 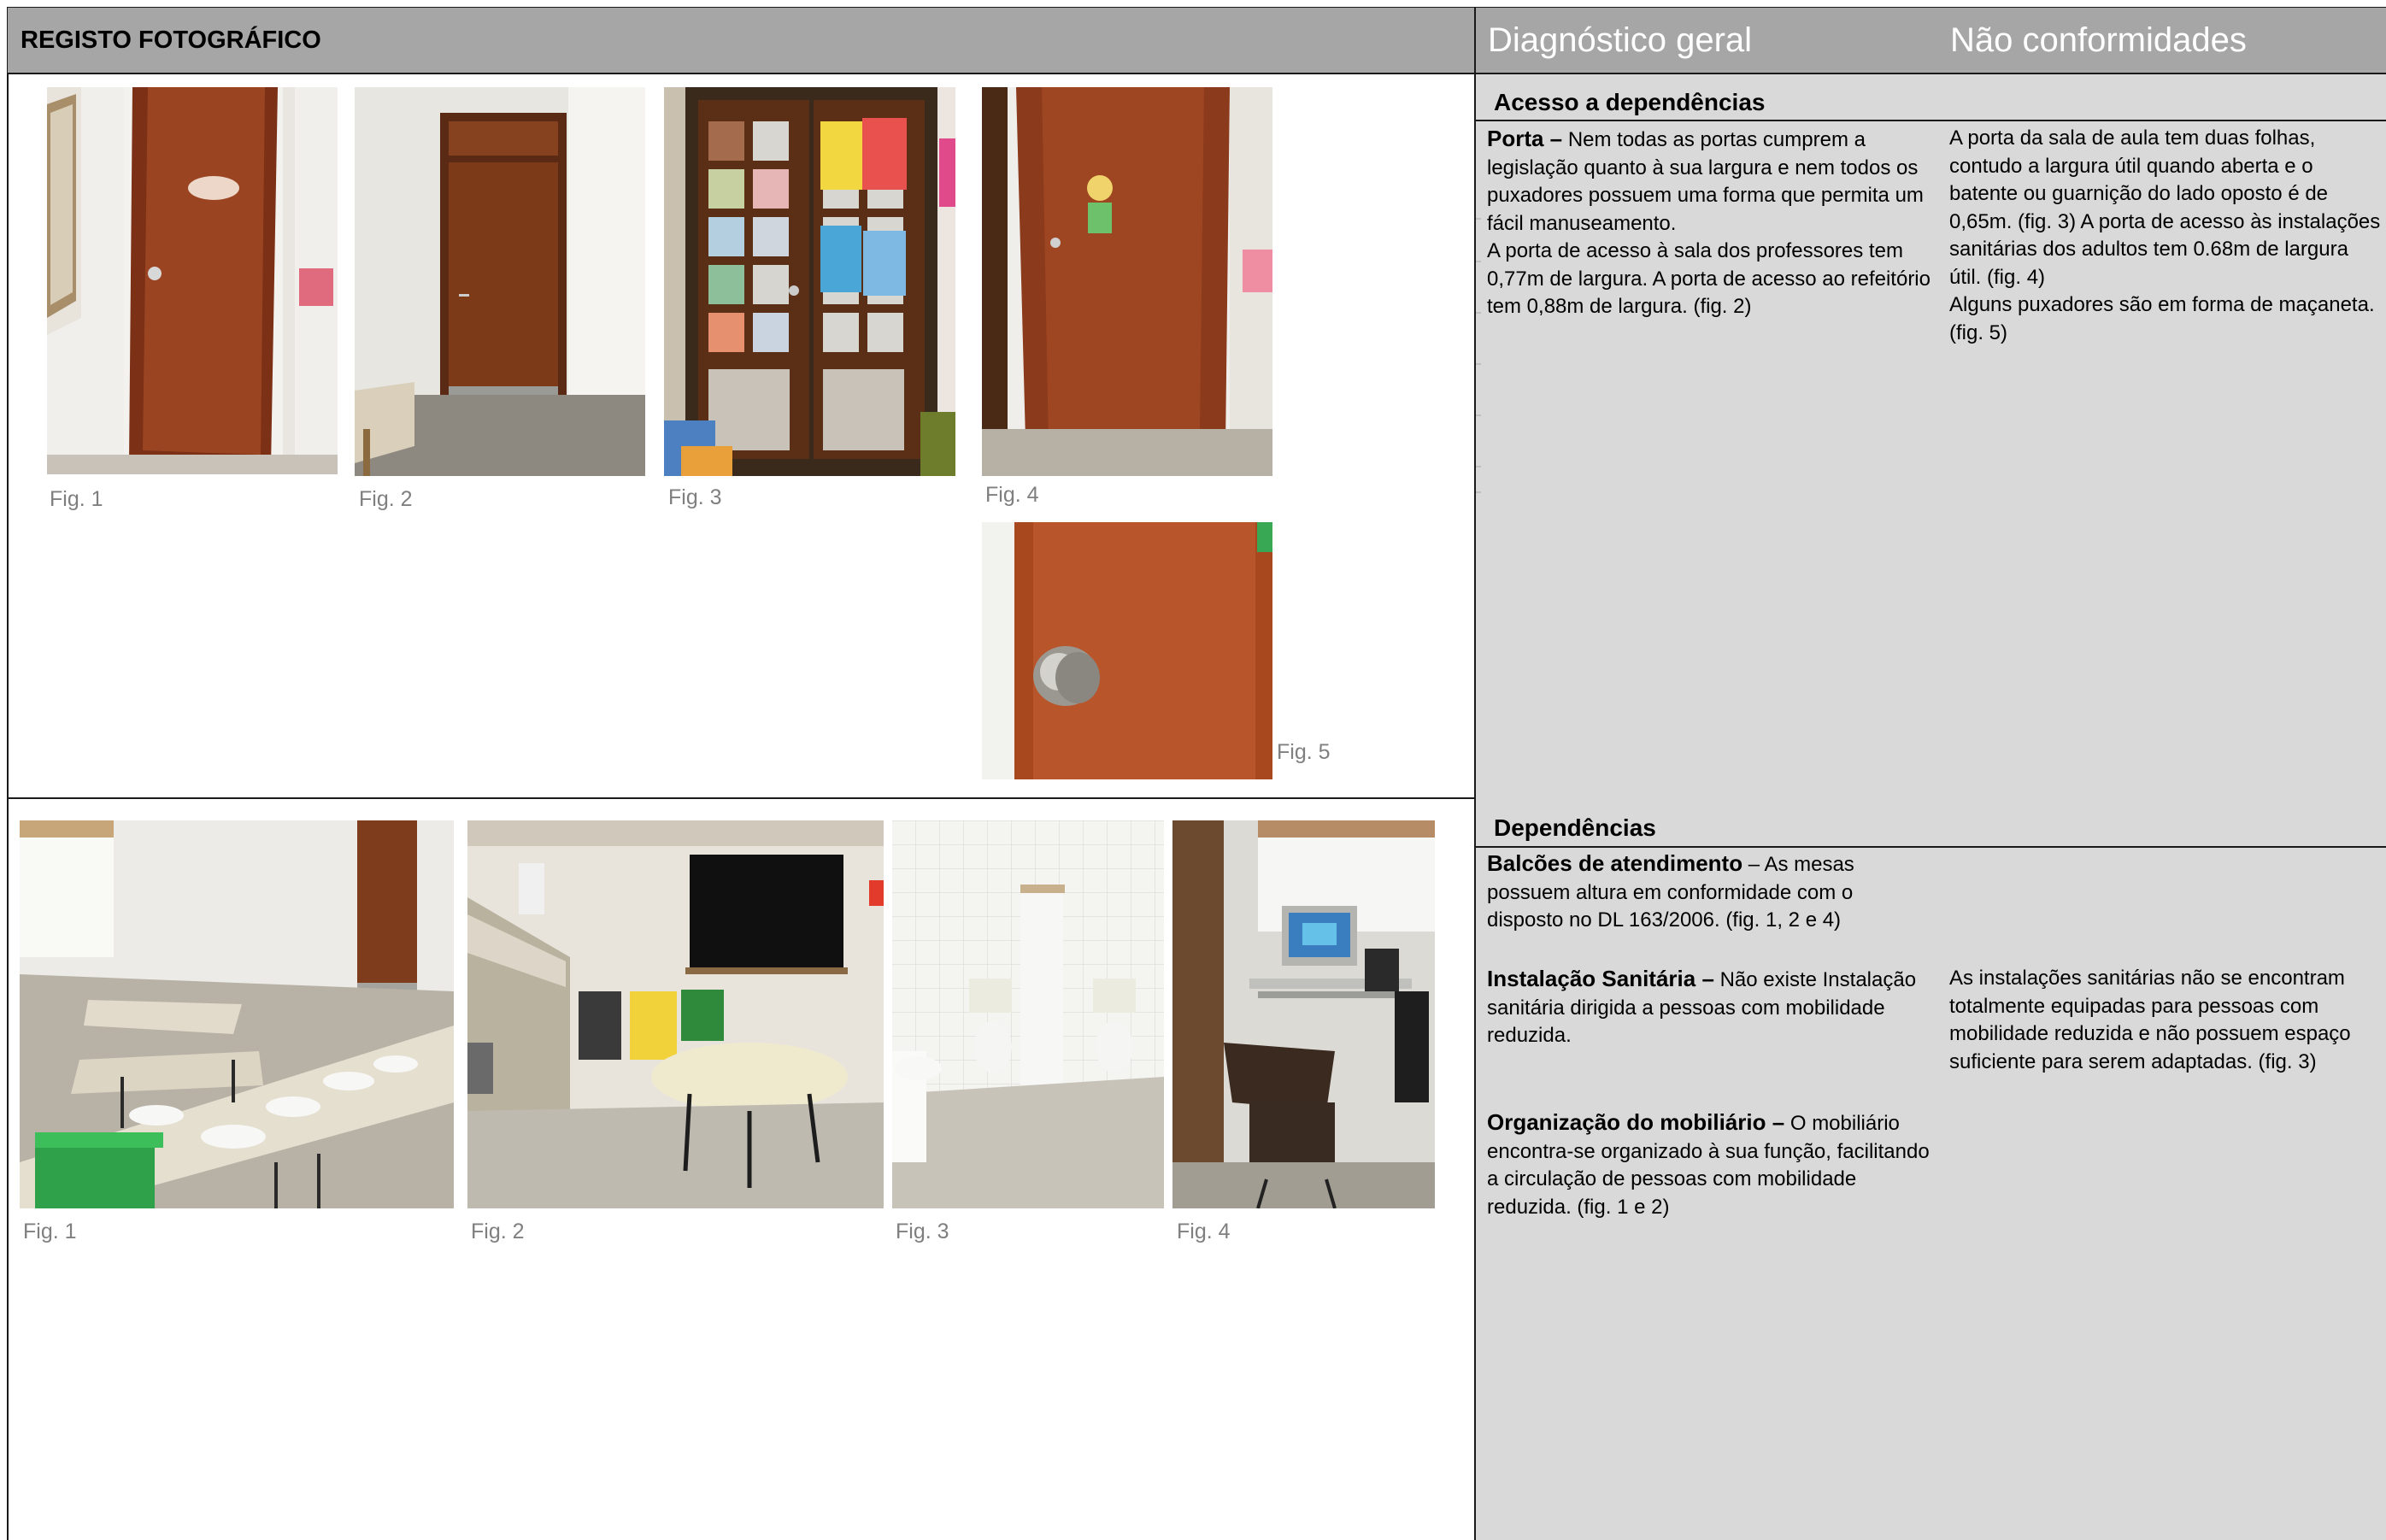 What do you see at coordinates (1931, 120) in the screenshot?
I see `section-rule` at bounding box center [1931, 120].